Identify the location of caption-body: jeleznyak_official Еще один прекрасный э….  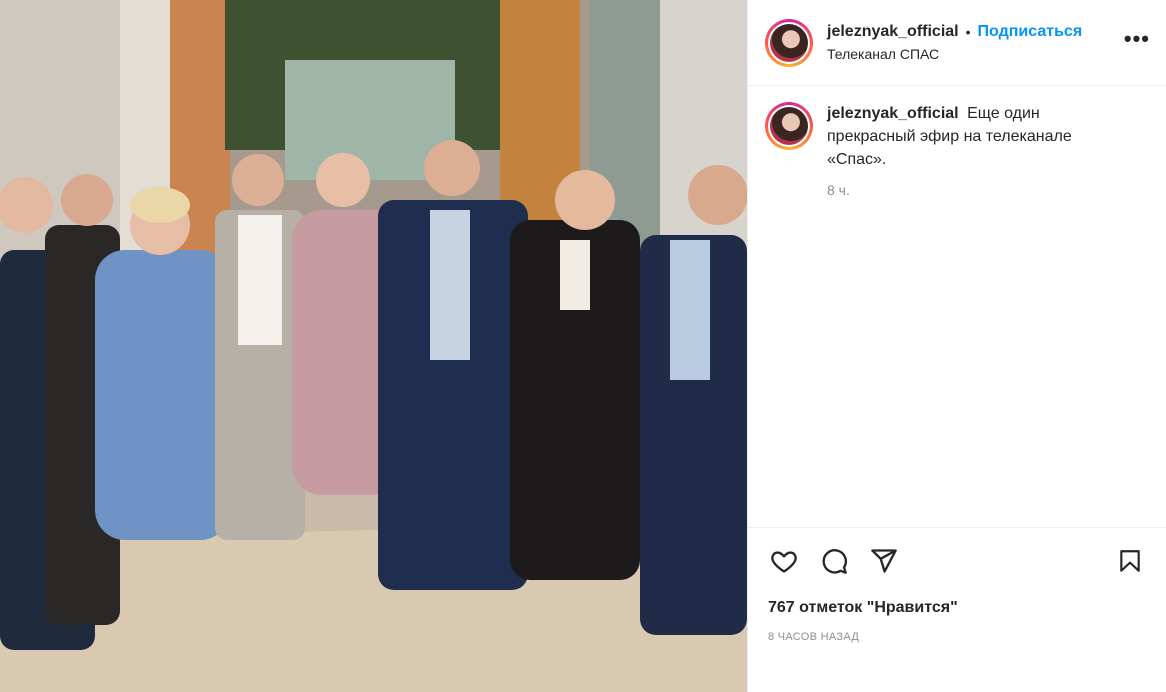
(977, 152).